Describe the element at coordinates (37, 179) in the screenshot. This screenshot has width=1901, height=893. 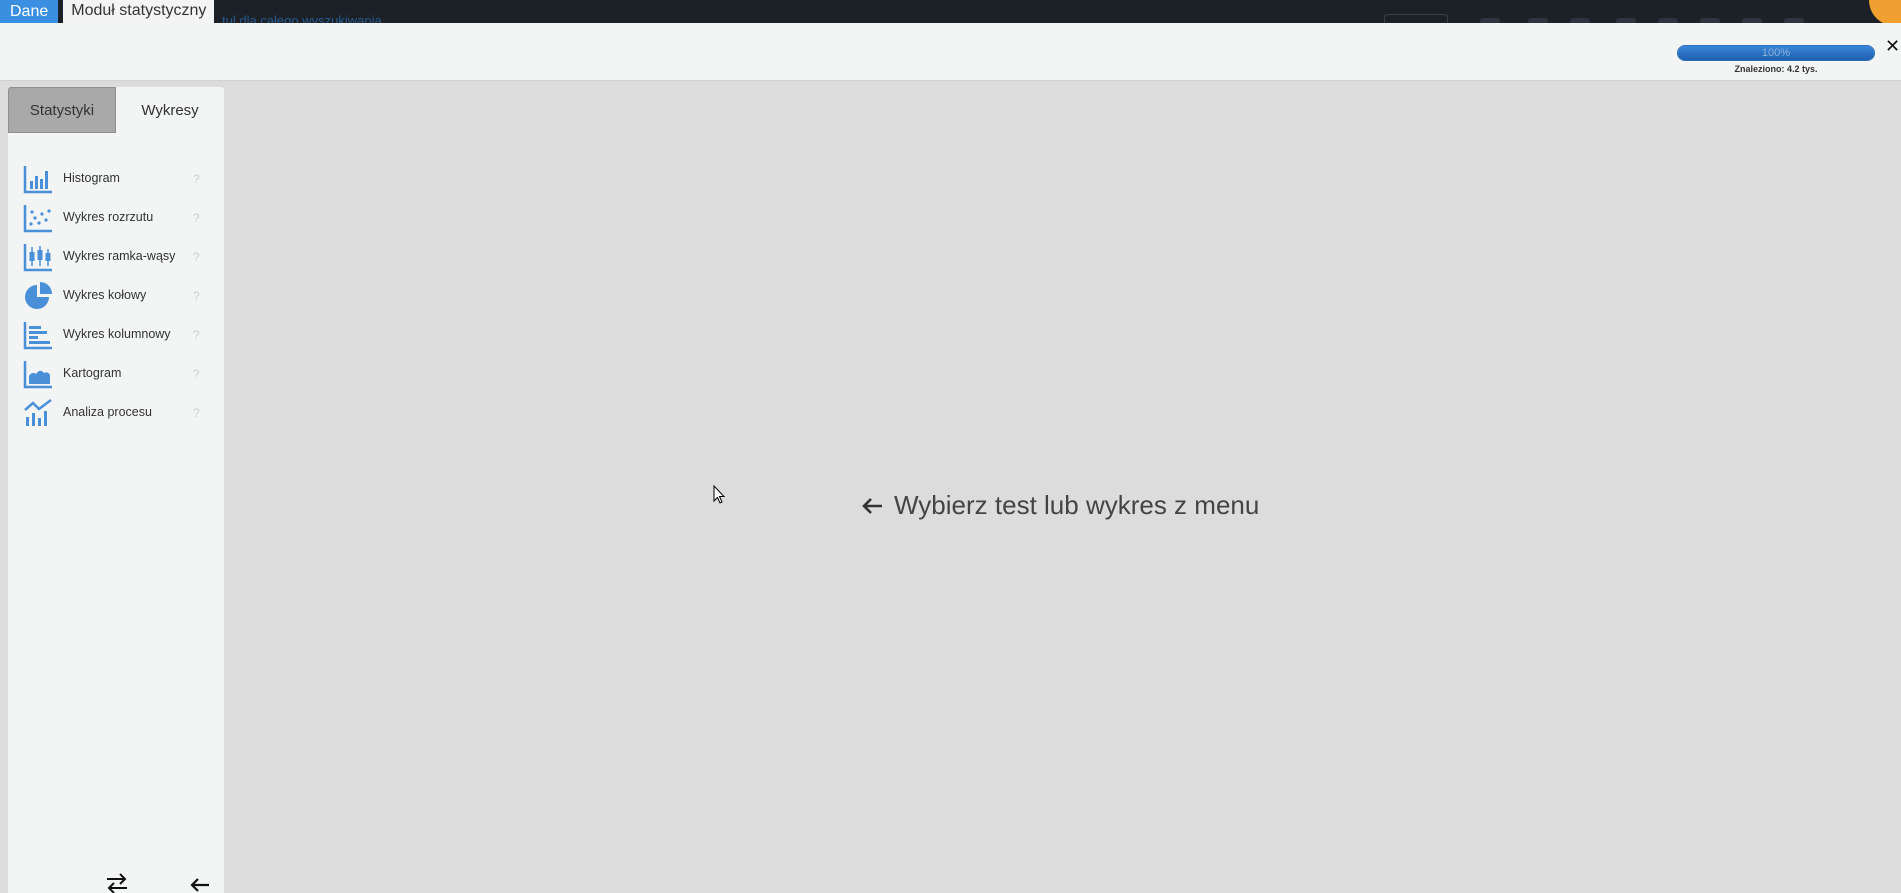
I see `histogram-icon` at that location.